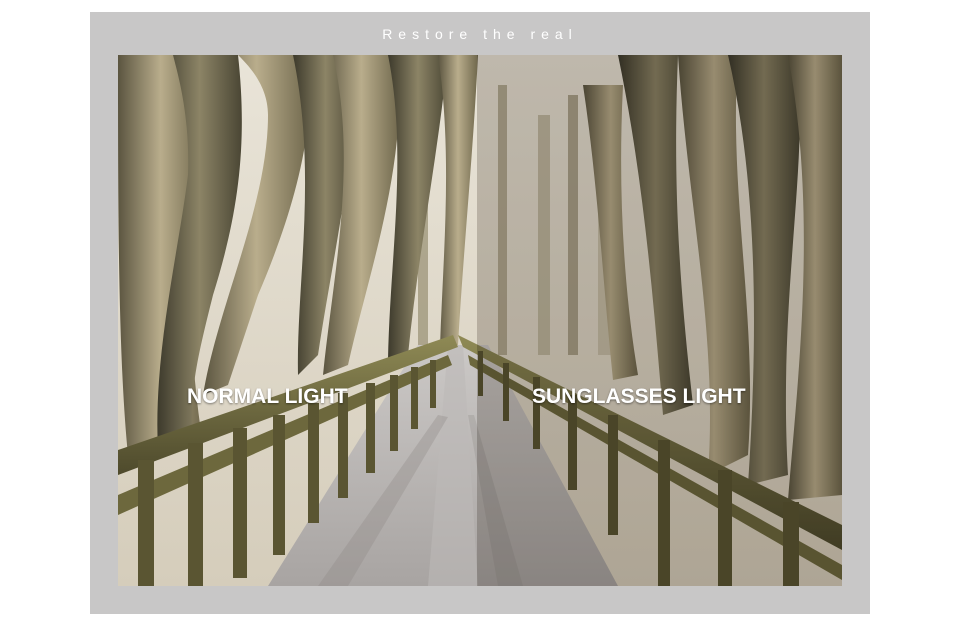 The height and width of the screenshot is (625, 960). What do you see at coordinates (639, 396) in the screenshot?
I see `sunglasses-light-label: SUNGLASSES LIGHT` at bounding box center [639, 396].